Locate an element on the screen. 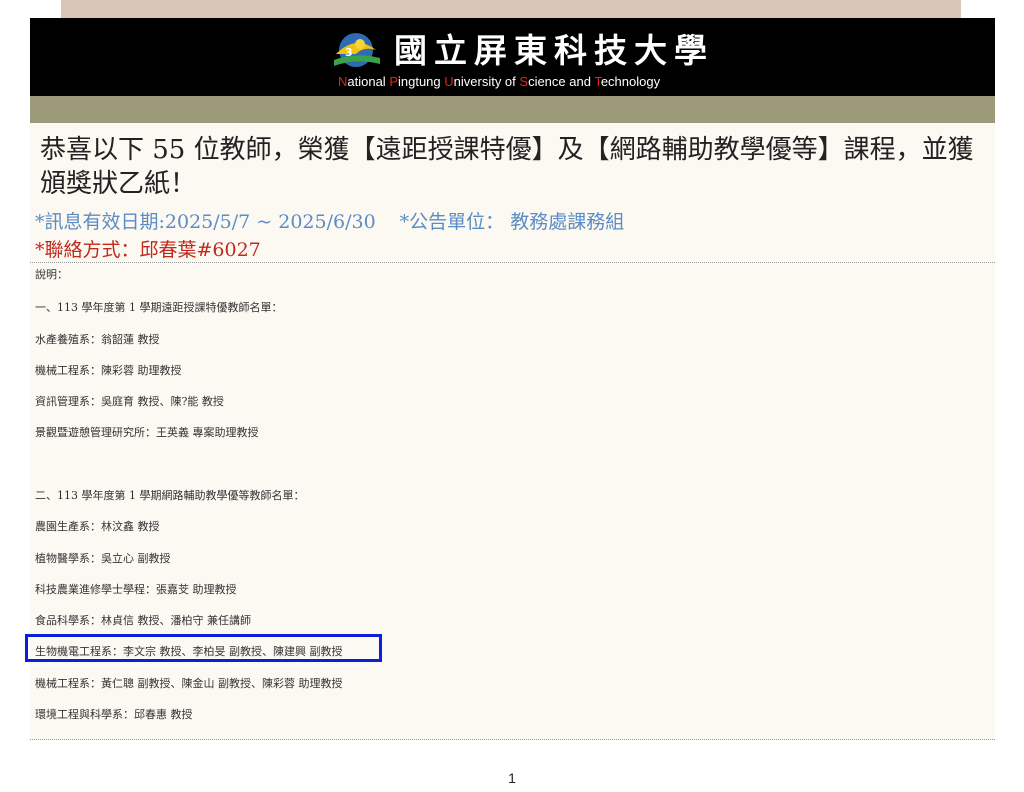 This screenshot has height=792, width=1024. list-item: 環境工程與科學系：邱春惠 教授 is located at coordinates (114, 714).